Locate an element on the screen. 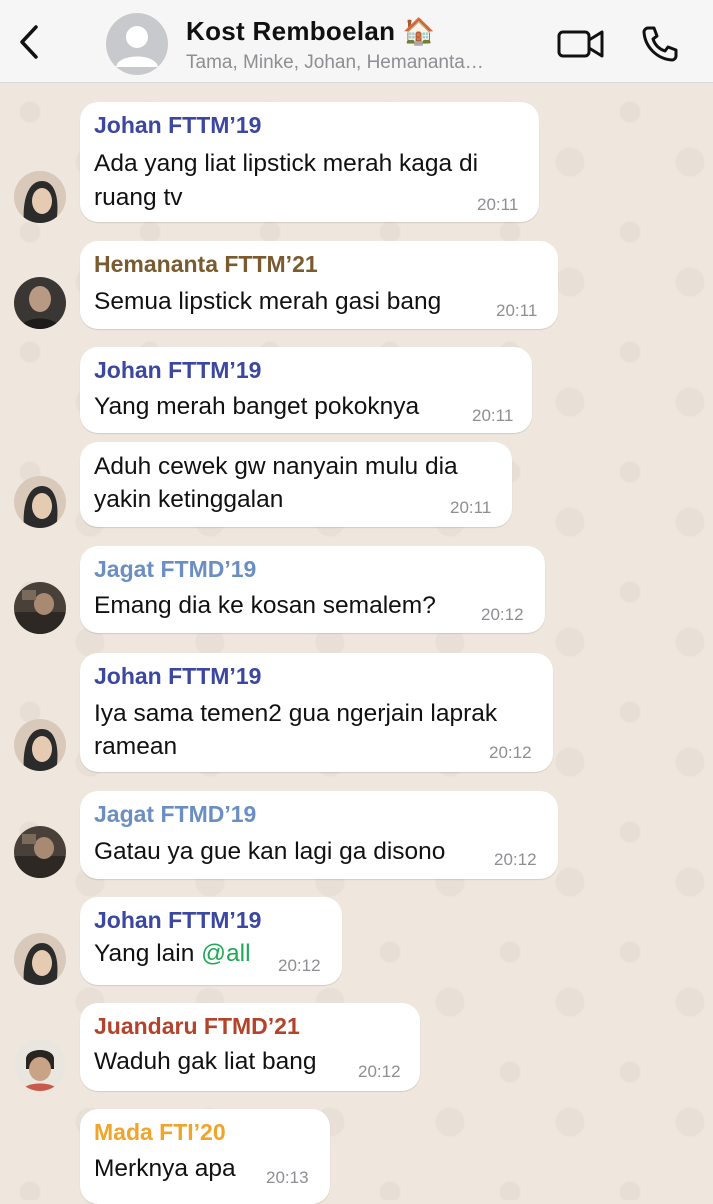 This screenshot has height=1204, width=713. person-placeholder-icon is located at coordinates (137, 46).